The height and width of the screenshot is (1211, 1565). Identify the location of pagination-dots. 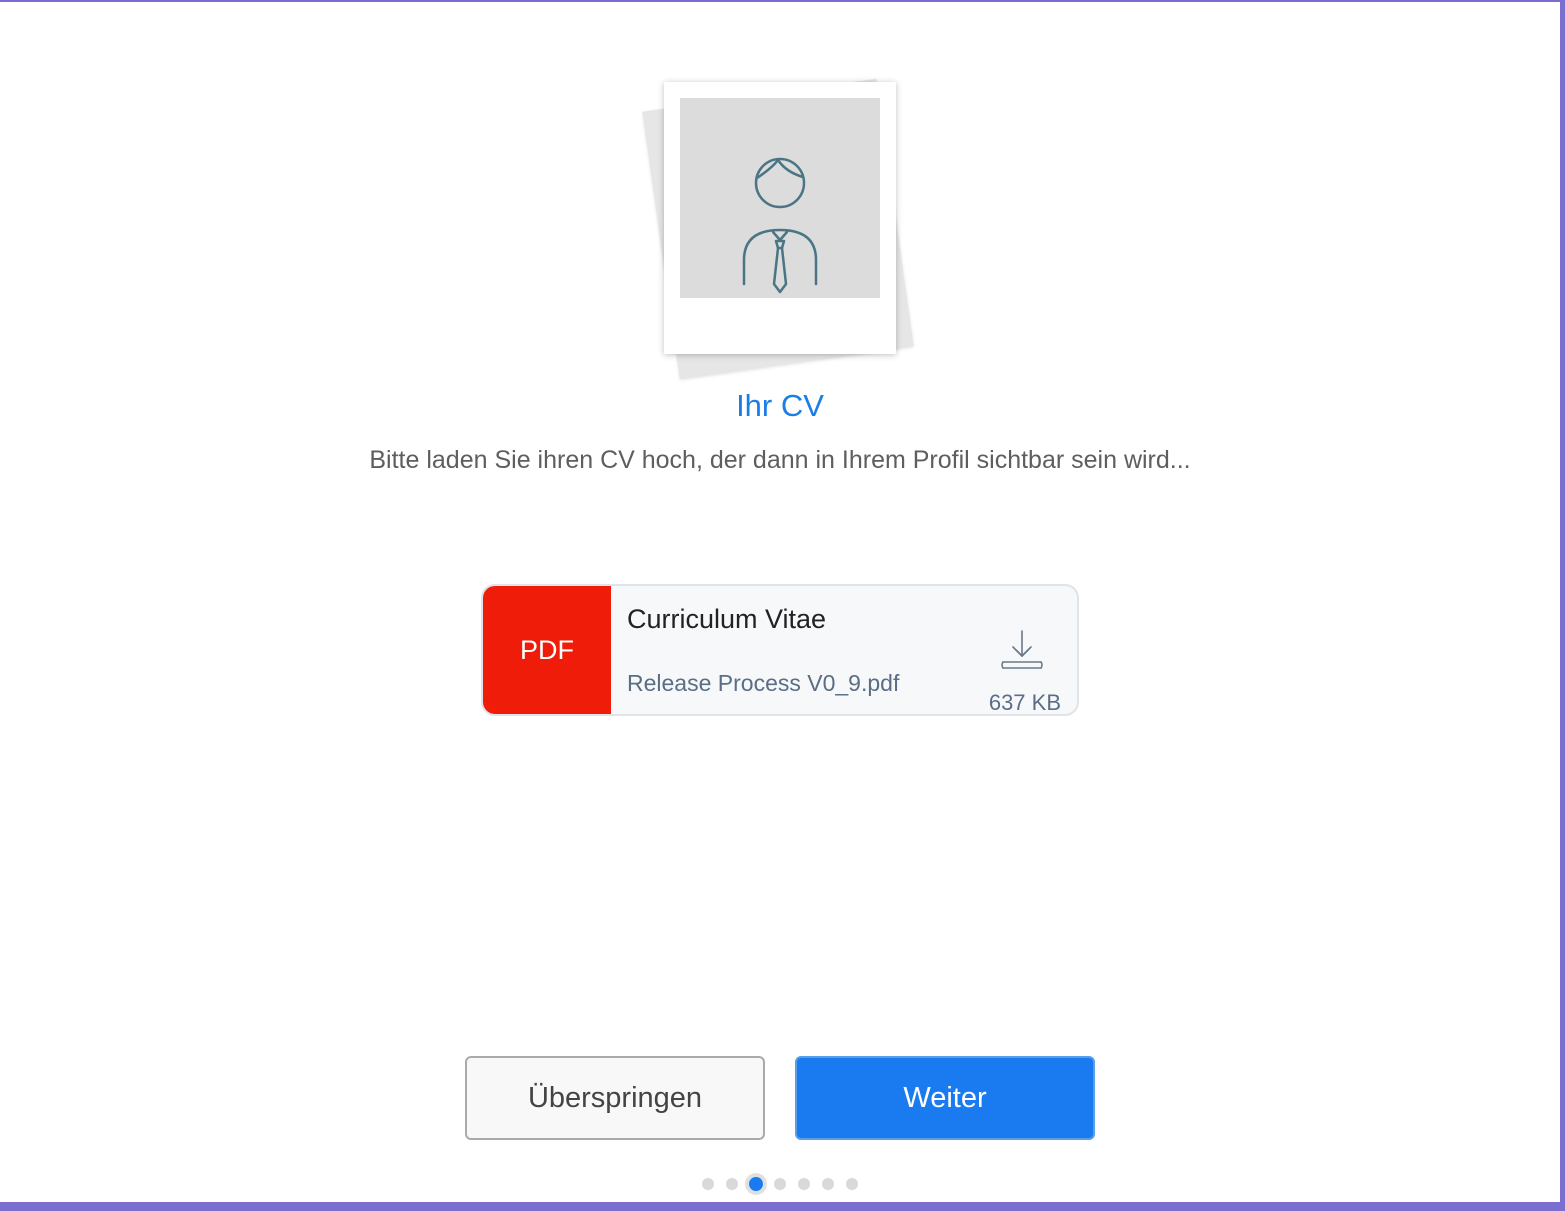
(780, 1184).